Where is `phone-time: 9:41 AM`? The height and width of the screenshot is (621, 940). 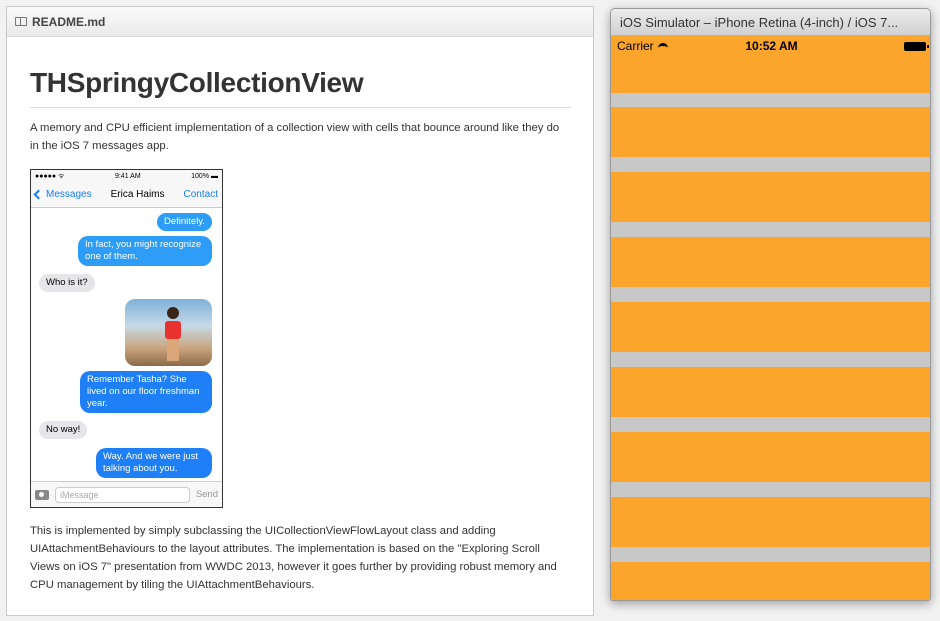
phone-time: 9:41 AM is located at coordinates (127, 176).